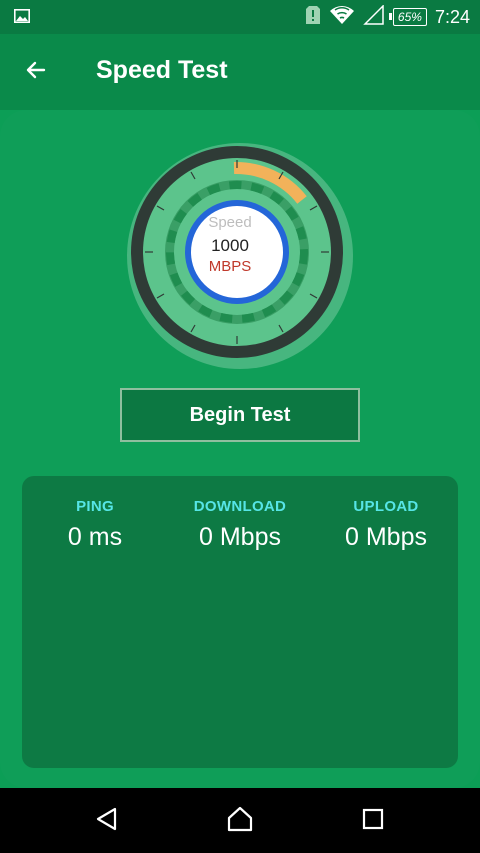  Describe the element at coordinates (230, 222) in the screenshot. I see `speed-label: Speed` at that location.